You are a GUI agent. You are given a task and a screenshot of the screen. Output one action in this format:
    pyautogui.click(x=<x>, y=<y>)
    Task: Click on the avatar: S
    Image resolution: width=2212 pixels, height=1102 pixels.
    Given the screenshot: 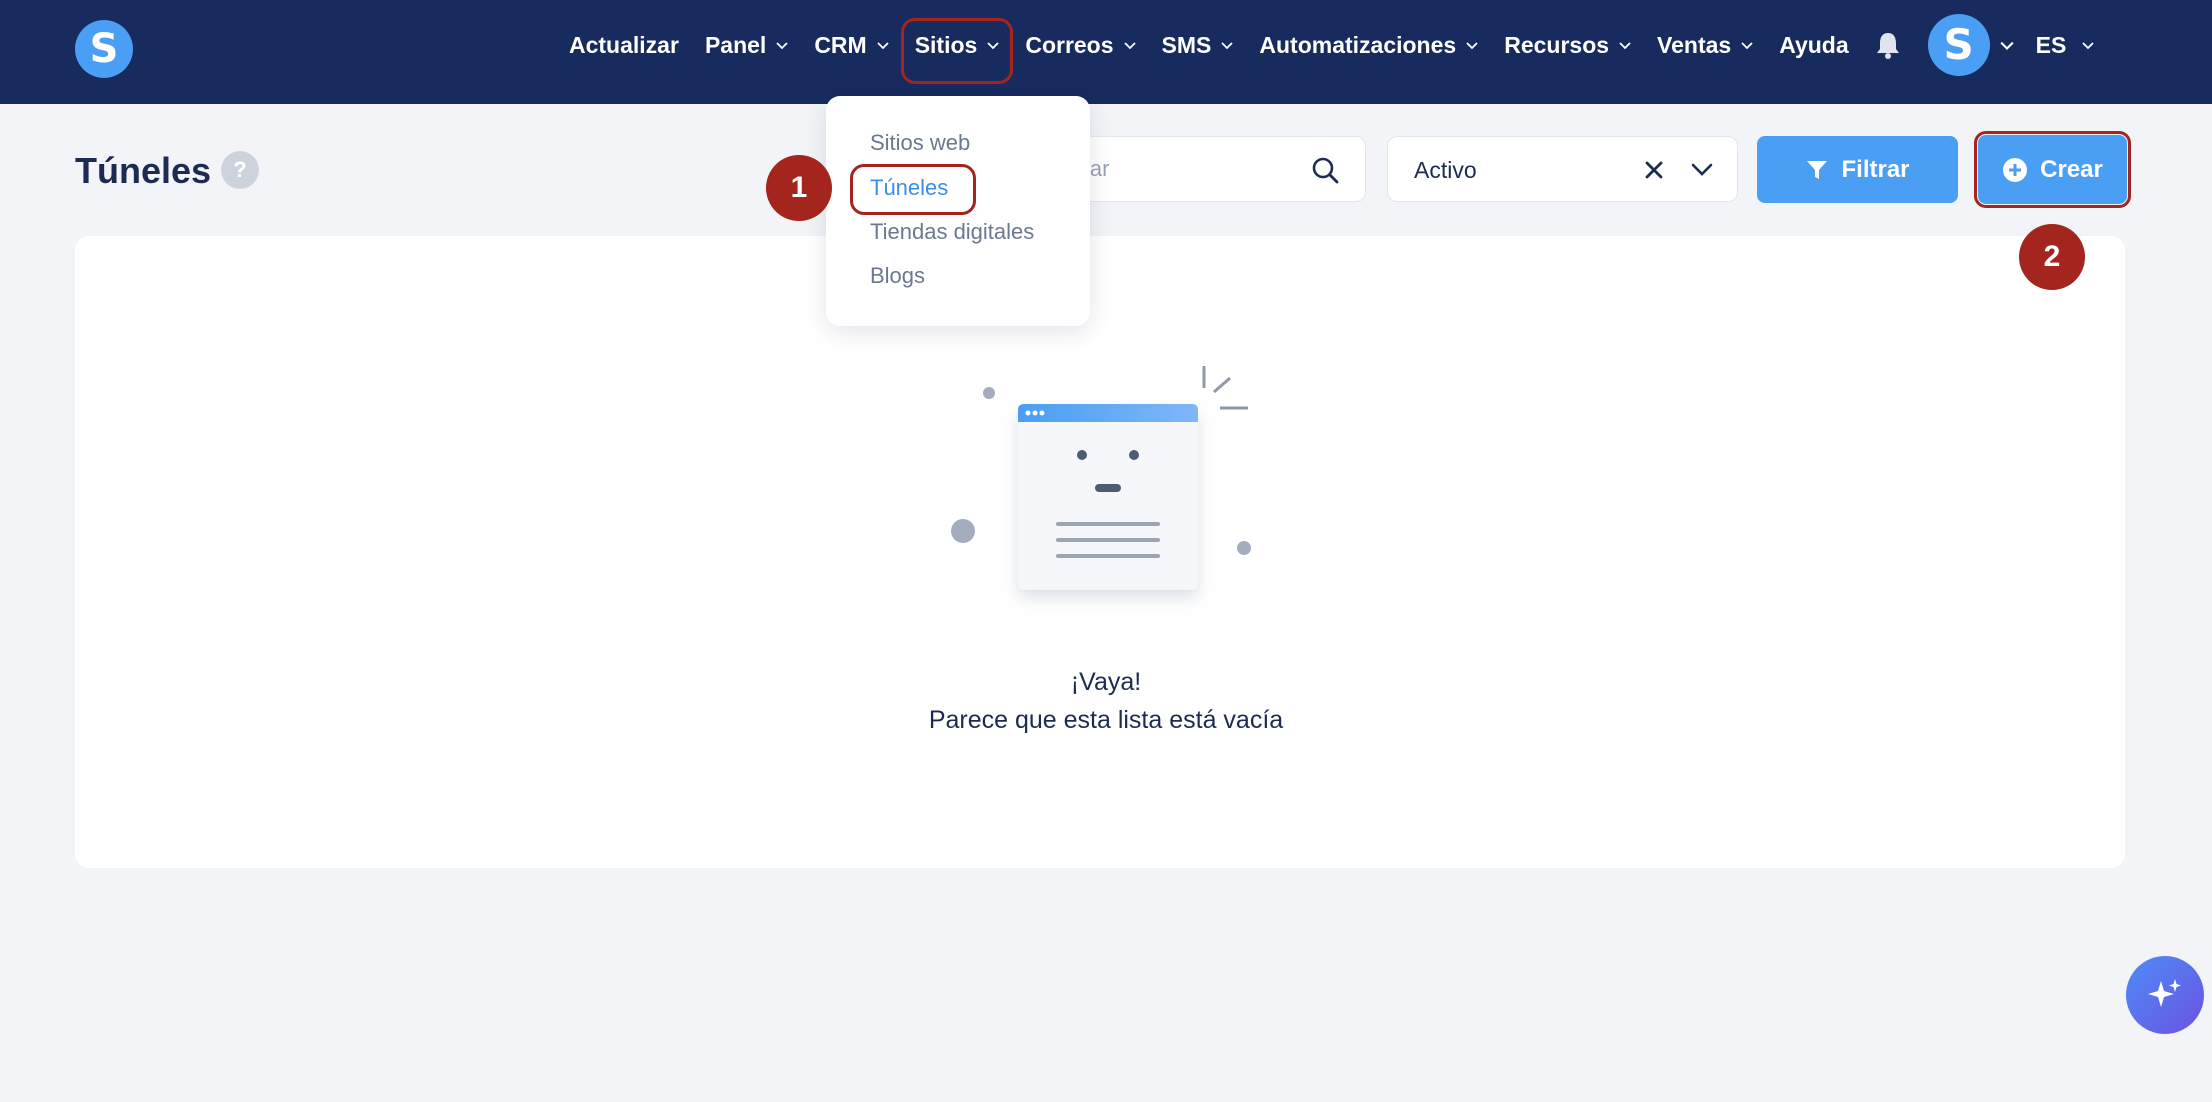 What is the action you would take?
    pyautogui.click(x=1958, y=45)
    